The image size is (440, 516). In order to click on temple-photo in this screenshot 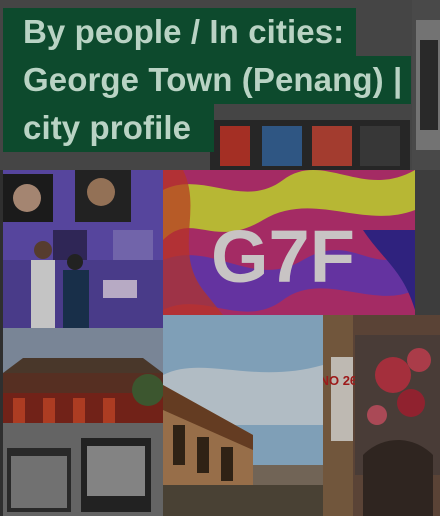, I will do `click(83, 422)`.